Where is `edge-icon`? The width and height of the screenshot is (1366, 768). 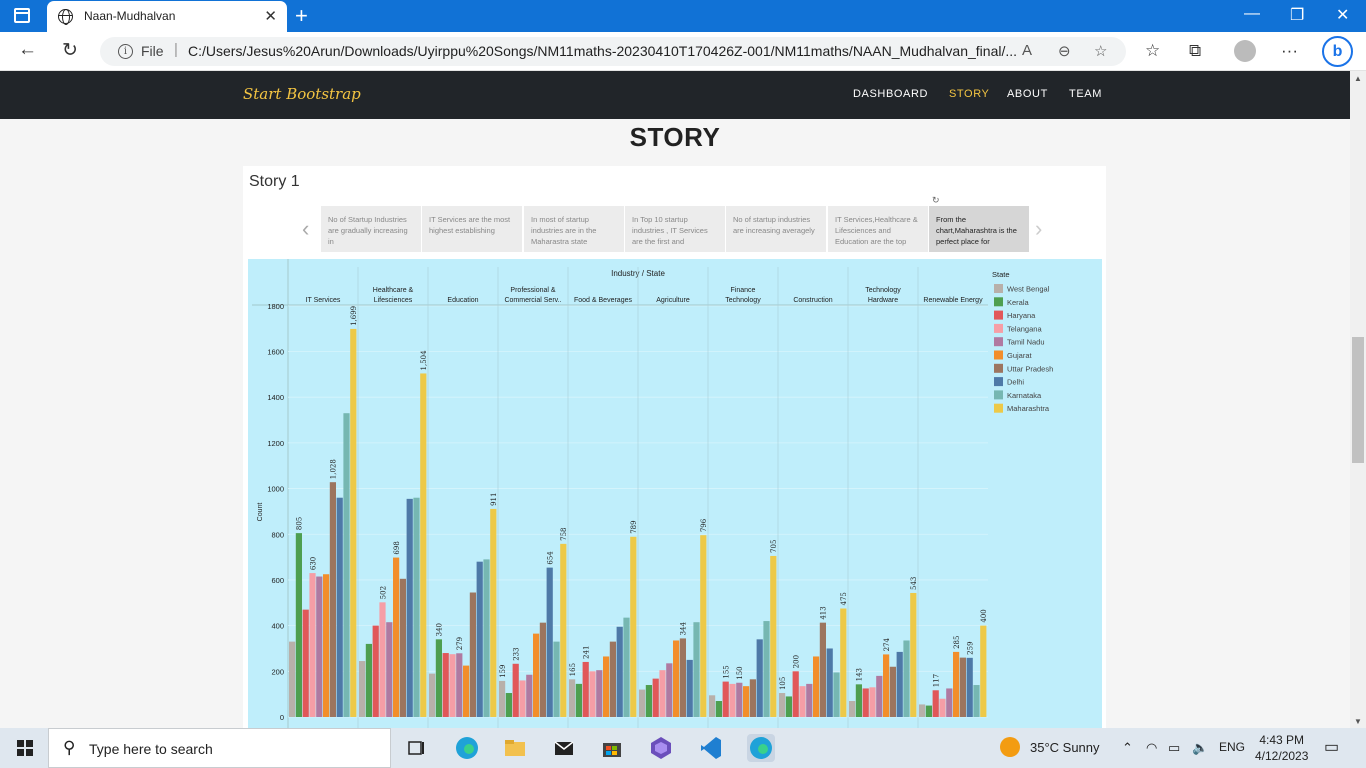
edge-icon is located at coordinates (467, 748).